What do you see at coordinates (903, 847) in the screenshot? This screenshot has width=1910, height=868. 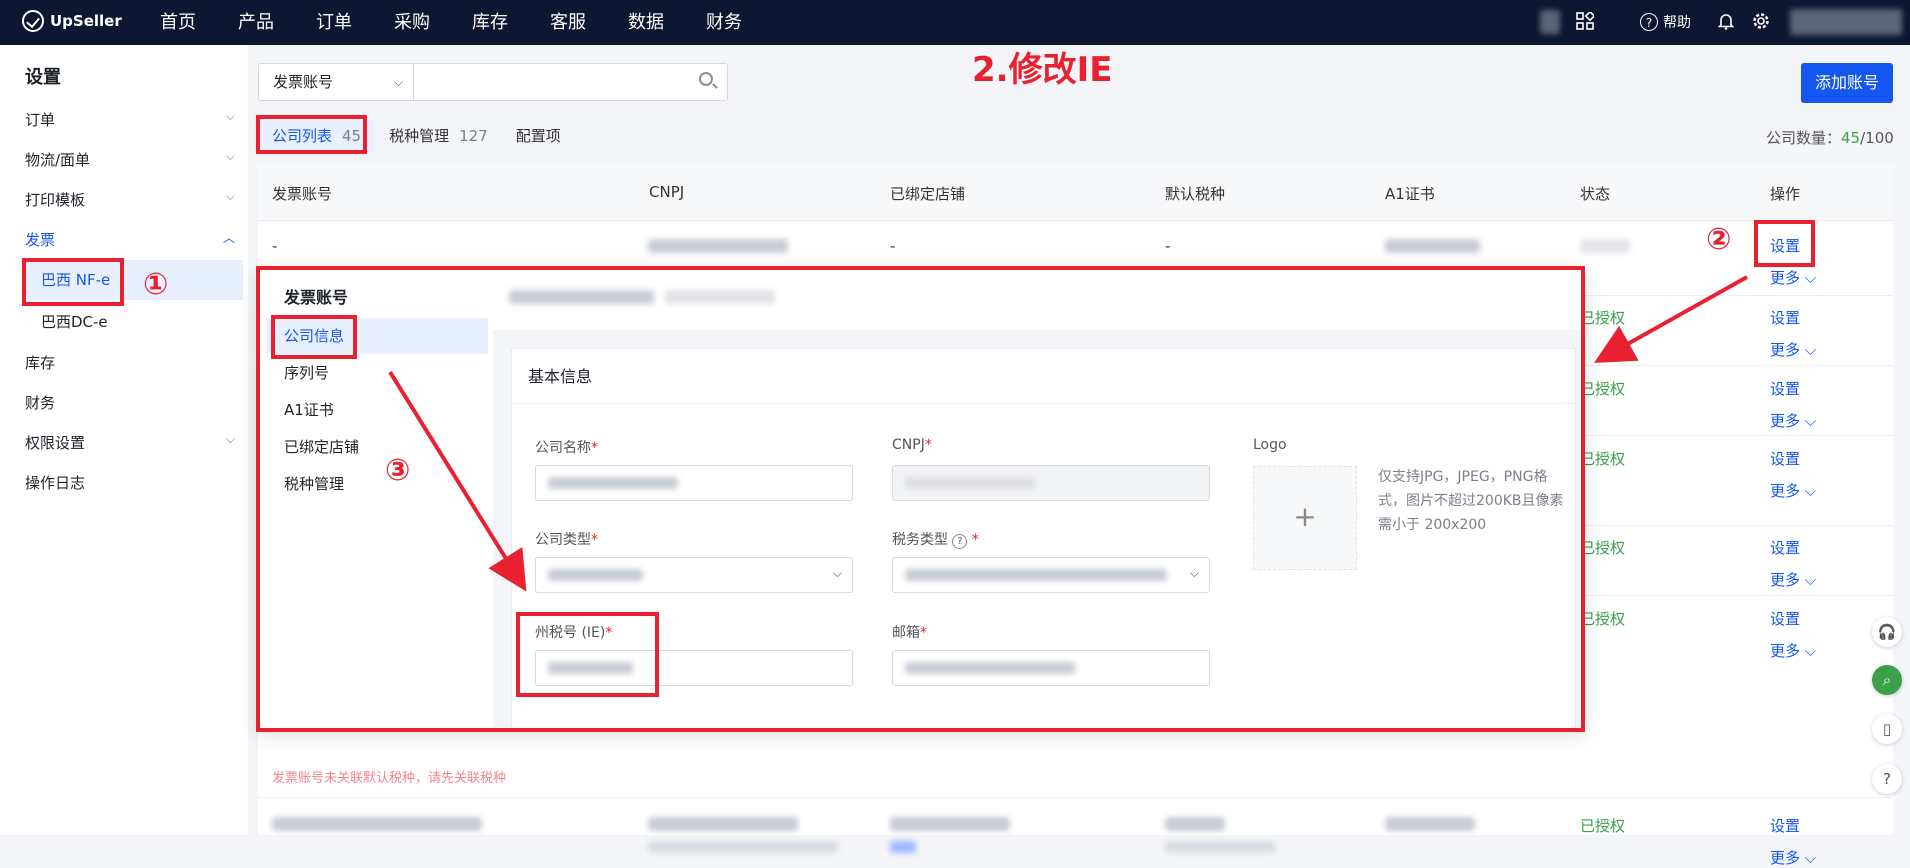 I see `blurred-badge` at bounding box center [903, 847].